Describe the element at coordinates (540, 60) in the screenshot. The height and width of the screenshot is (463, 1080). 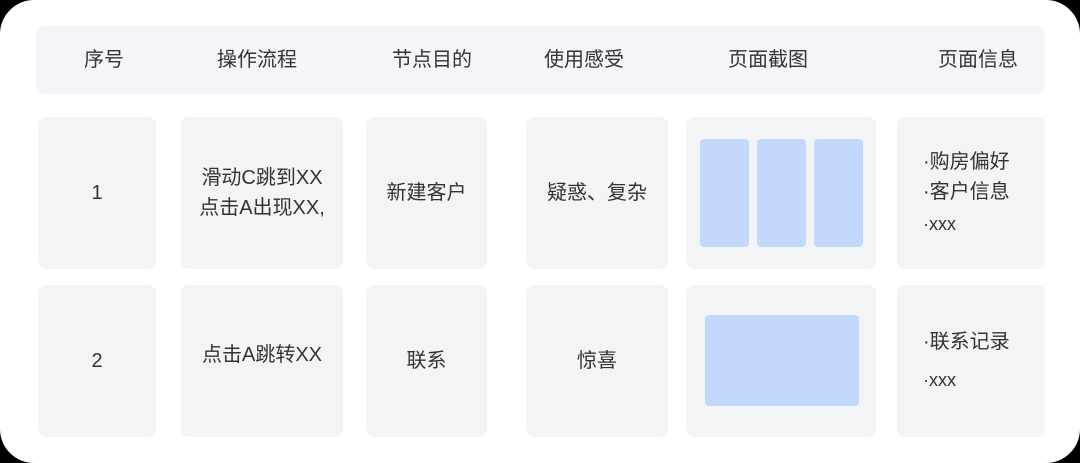
I see `table-header` at that location.